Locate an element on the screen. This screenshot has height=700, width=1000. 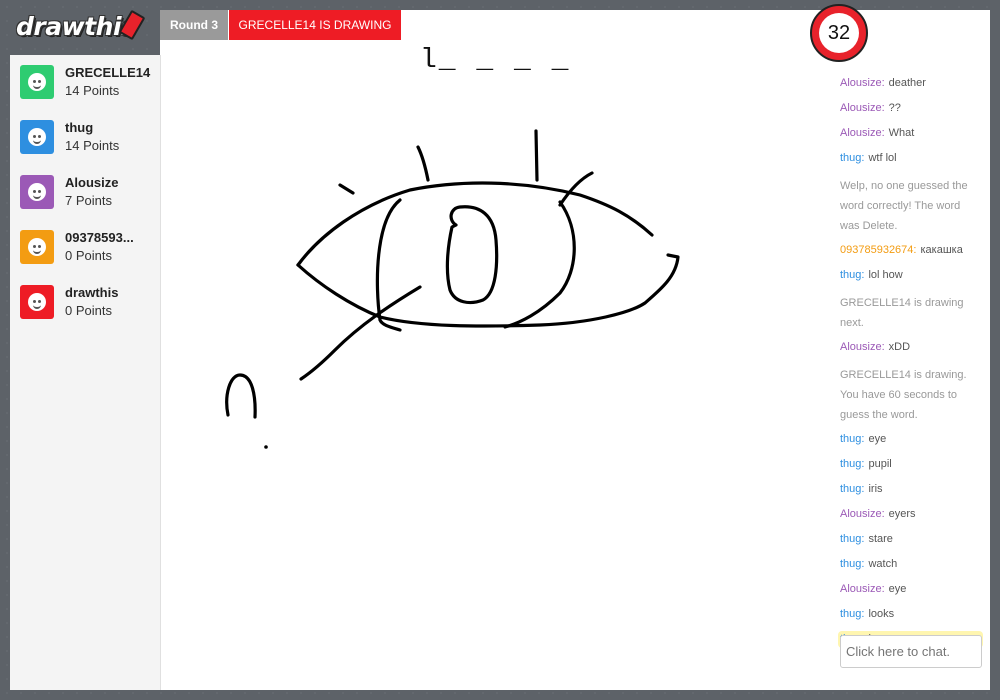
chat-system-message: GRECELLE14 is drawing next. is located at coordinates (910, 313).